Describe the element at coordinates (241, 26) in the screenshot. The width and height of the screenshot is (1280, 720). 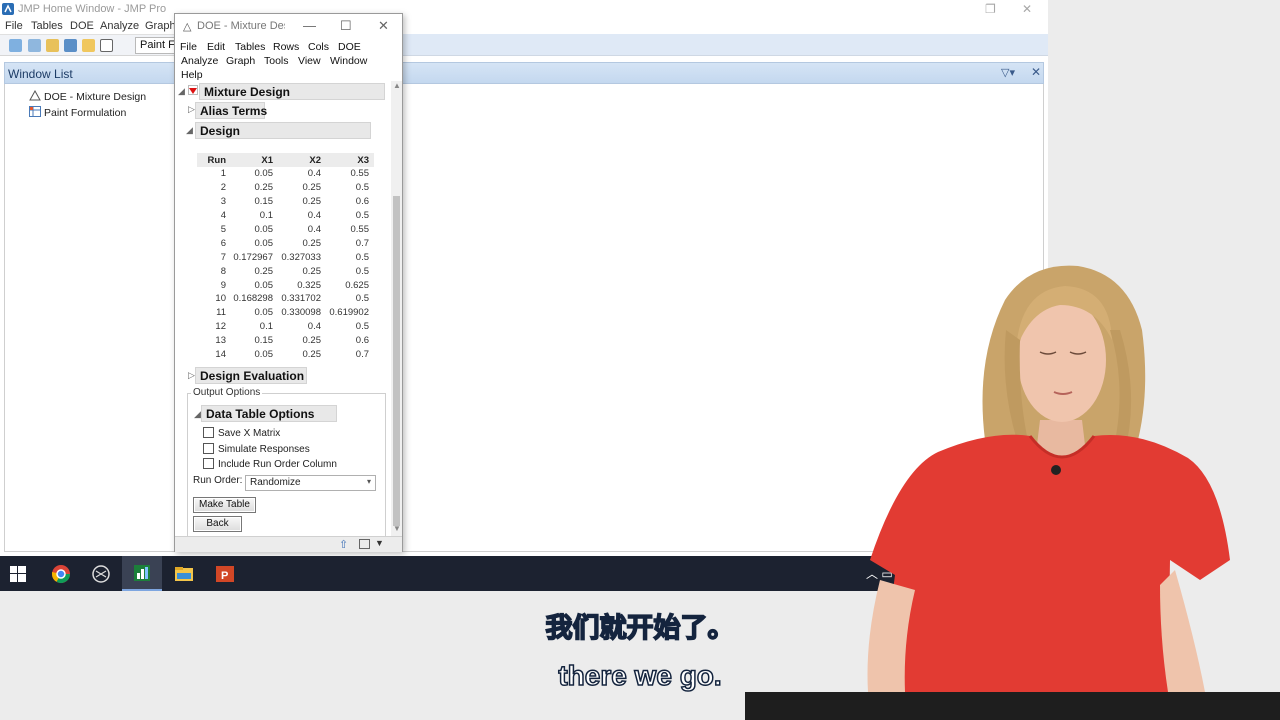
I see `doe-window-title: DOE - Mixture Design` at that location.